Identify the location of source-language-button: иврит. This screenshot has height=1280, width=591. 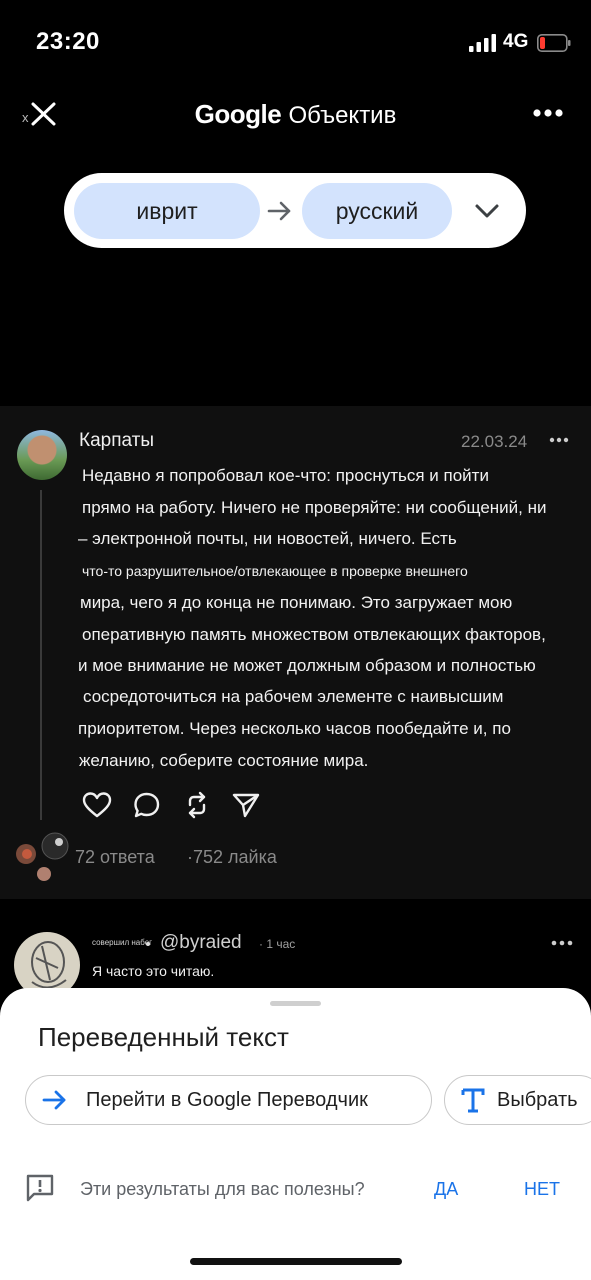
(167, 211).